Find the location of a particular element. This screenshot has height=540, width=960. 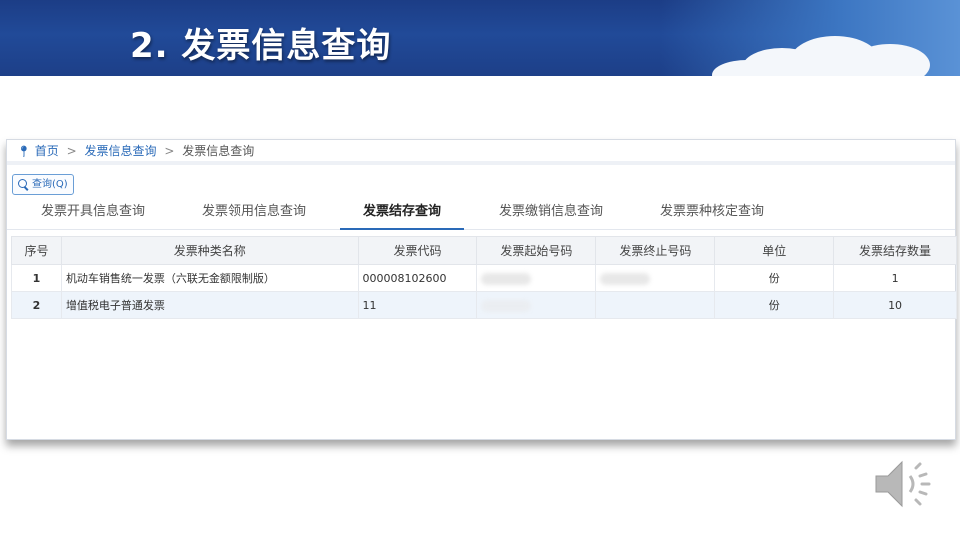

breadcrumb: 📍︎ 首页 > 发票信息查询 > 发票信息查询 is located at coordinates (481, 152).